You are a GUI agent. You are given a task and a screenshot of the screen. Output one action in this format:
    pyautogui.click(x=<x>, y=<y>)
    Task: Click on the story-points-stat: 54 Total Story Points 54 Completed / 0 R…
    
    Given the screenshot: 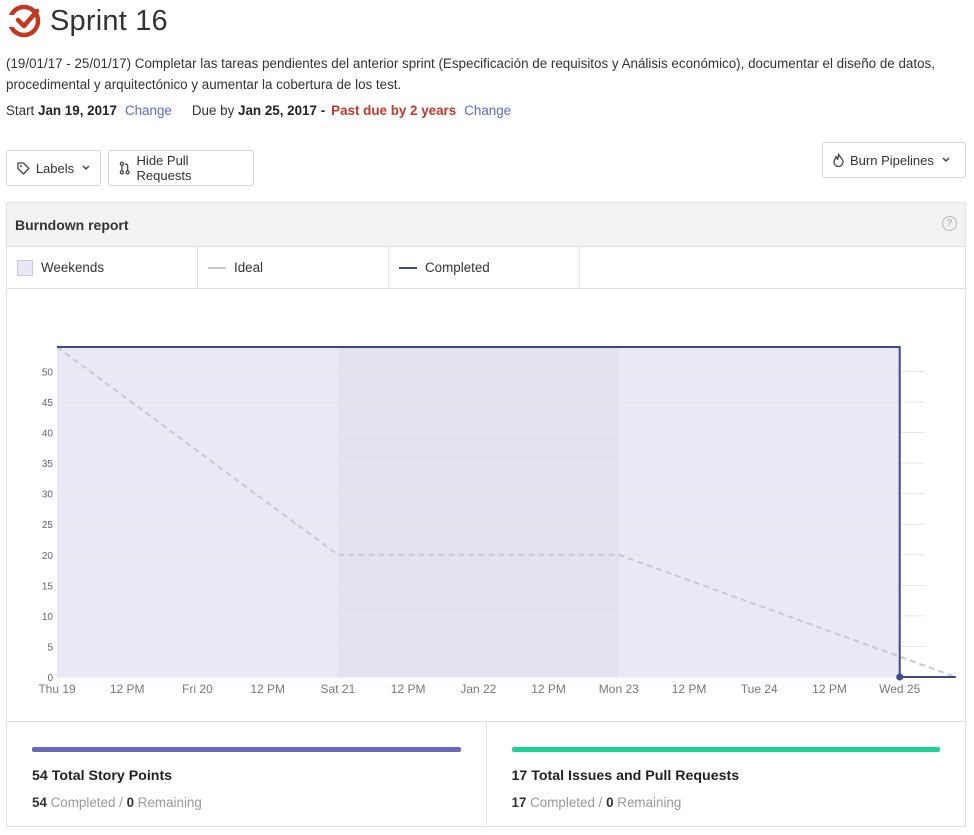 What is the action you would take?
    pyautogui.click(x=246, y=773)
    